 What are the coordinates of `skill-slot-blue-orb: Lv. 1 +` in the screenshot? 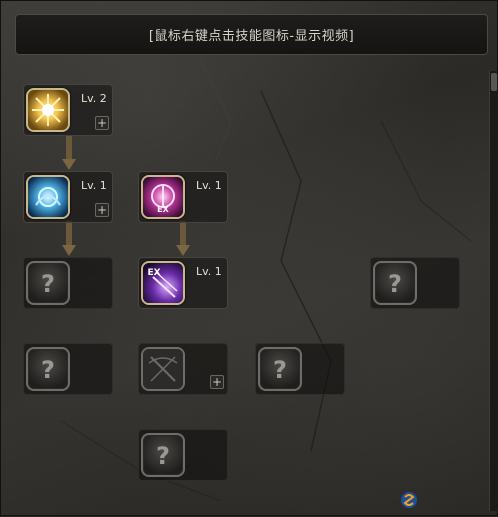 It's located at (68, 197).